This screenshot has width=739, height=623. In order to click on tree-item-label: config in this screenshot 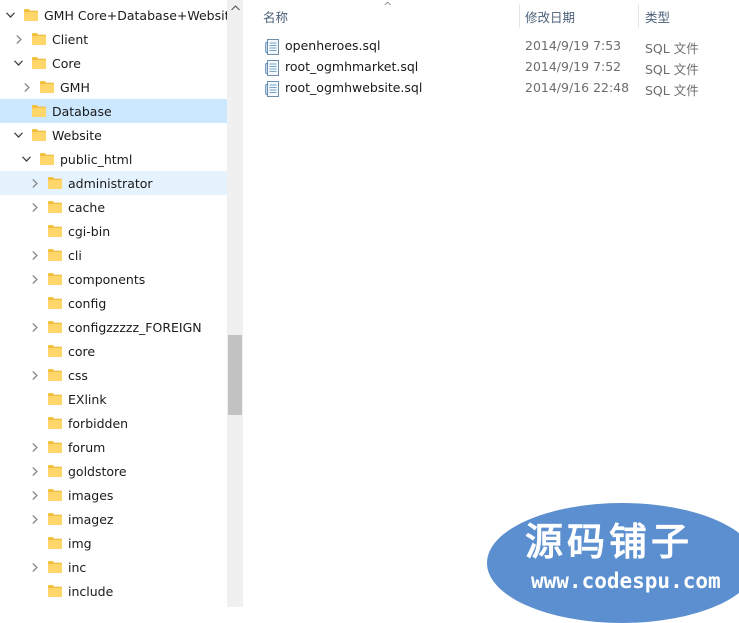, I will do `click(87, 303)`.